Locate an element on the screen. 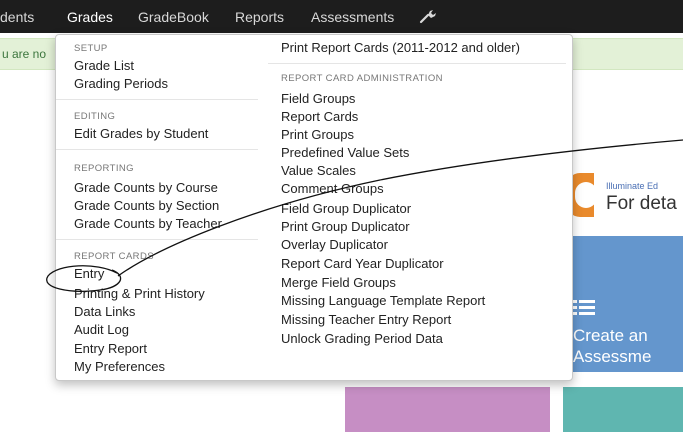 This screenshot has width=683, height=432. menu-printing-history: Printing & Print History is located at coordinates (139, 293).